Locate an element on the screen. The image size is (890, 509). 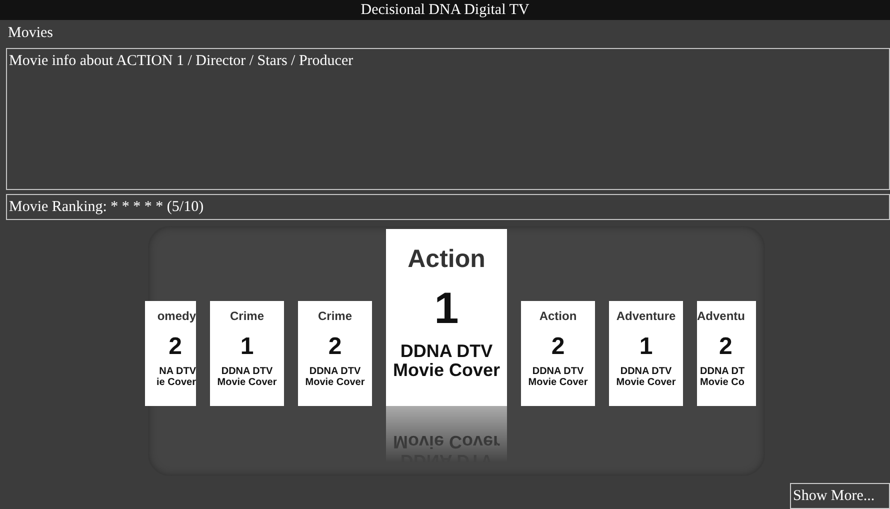
ranking-text: Movie Ranking: * * * * * (5/10) is located at coordinates (106, 207).